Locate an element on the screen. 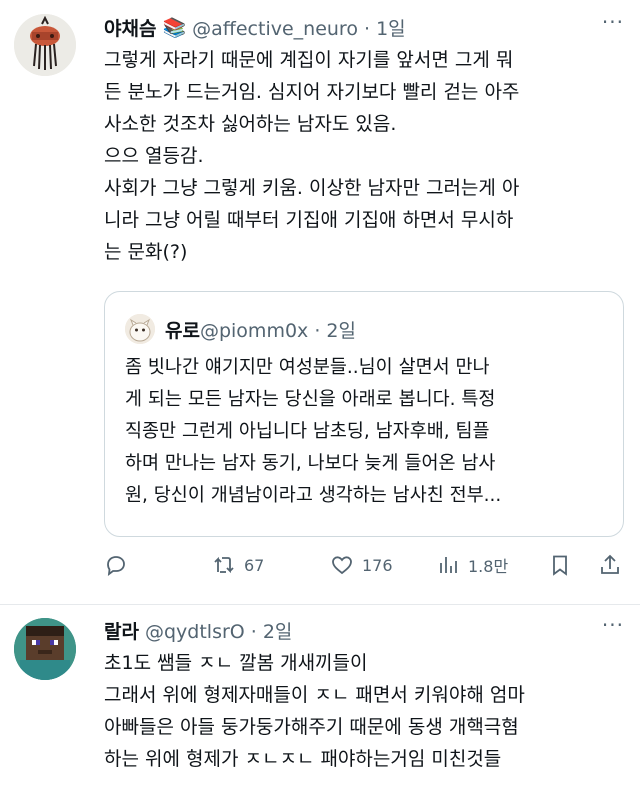 The image size is (640, 790). like-count: 176 is located at coordinates (377, 565).